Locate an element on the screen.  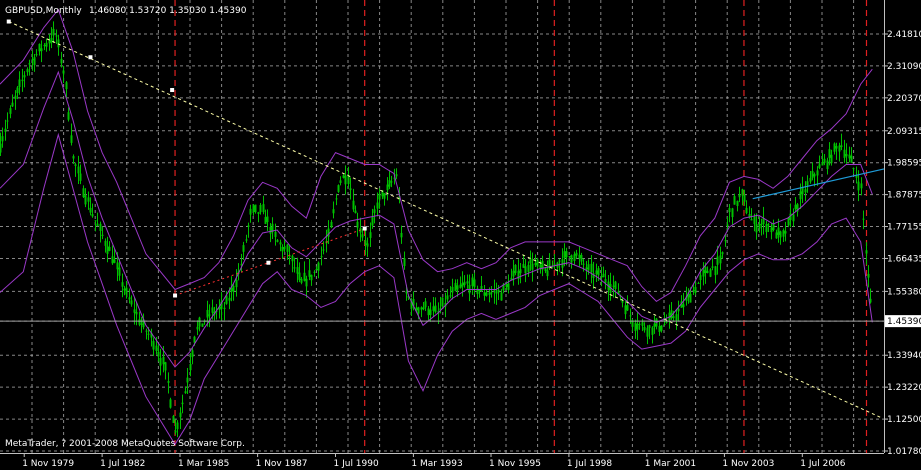
y-tick-label: 1.12500 is located at coordinates (904, 420).